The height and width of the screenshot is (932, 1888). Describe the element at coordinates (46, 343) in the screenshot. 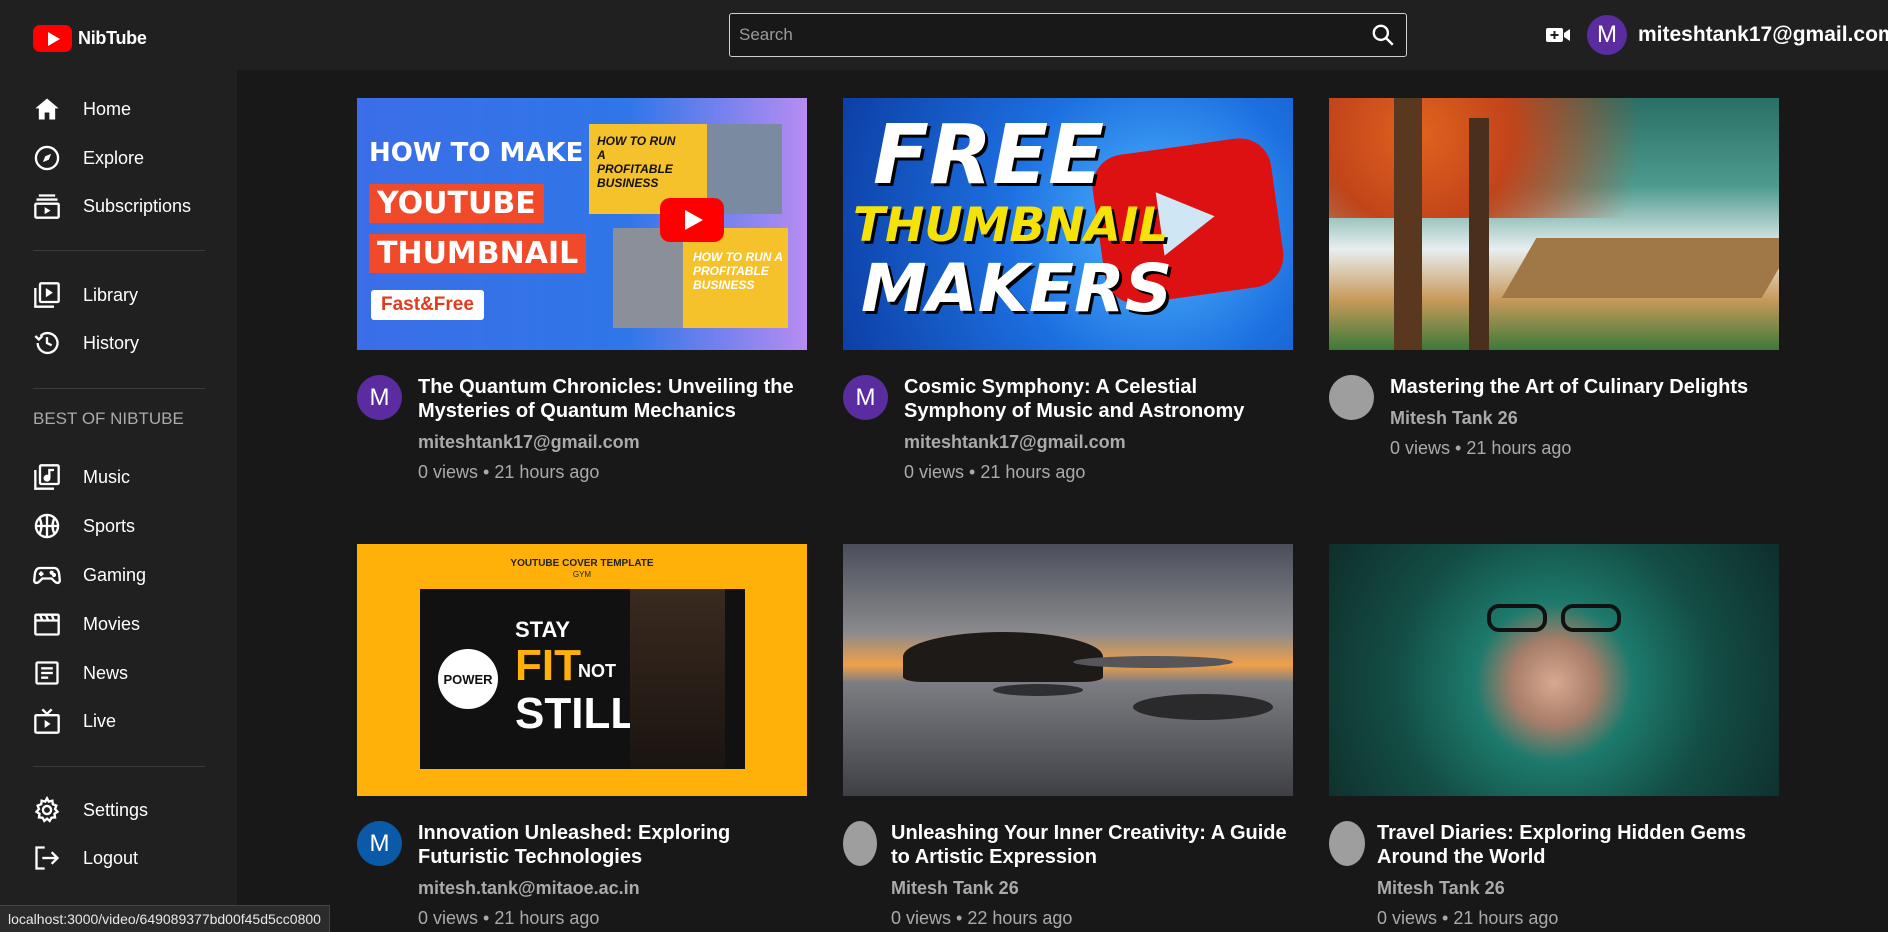

I see `history-icon` at that location.